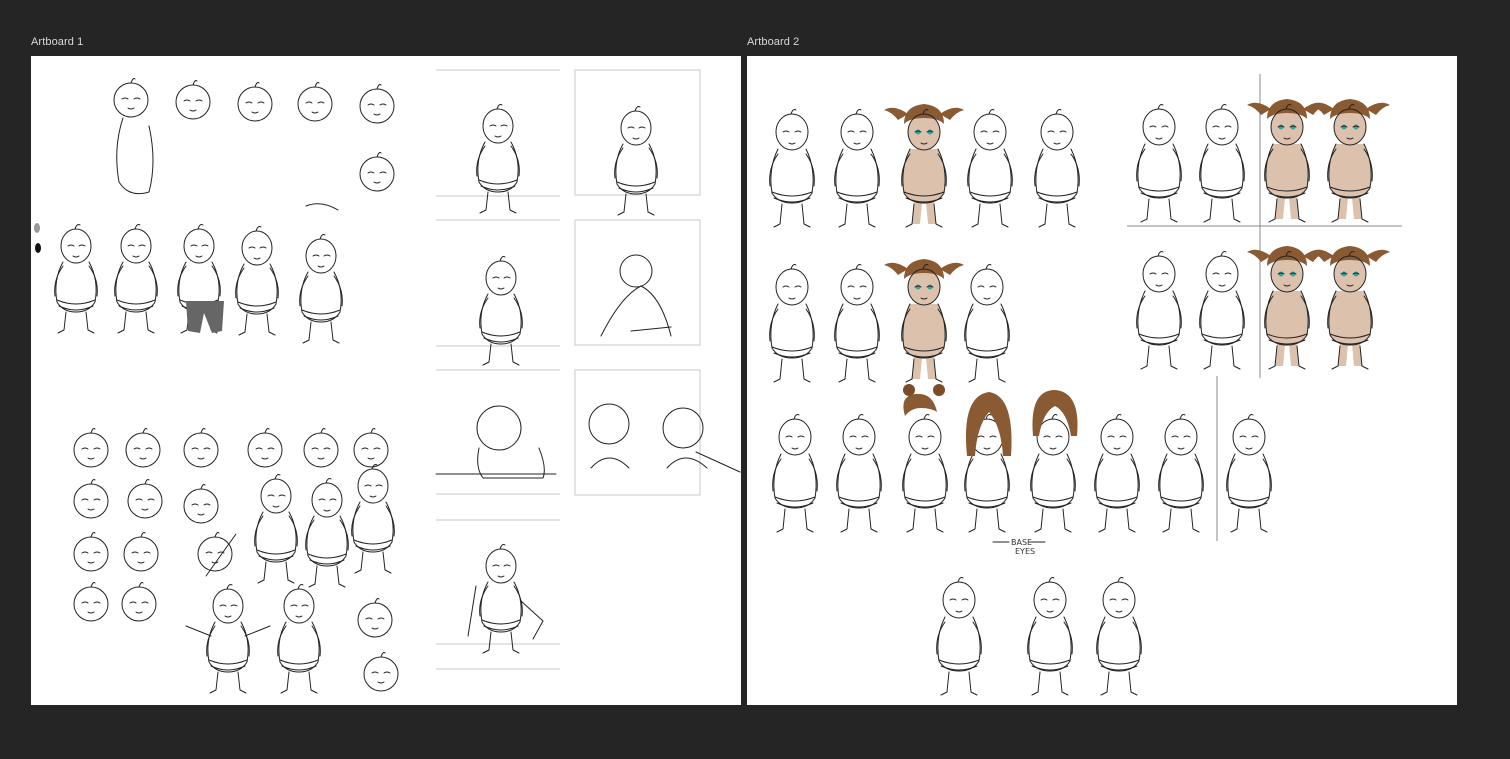 The width and height of the screenshot is (1510, 759). I want to click on base-eyes-note-line1: BASE, so click(1021, 542).